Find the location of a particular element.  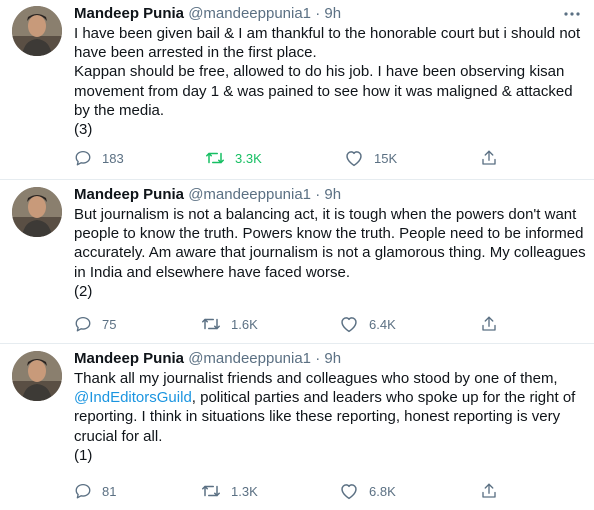

reply-count: 75 is located at coordinates (109, 324).